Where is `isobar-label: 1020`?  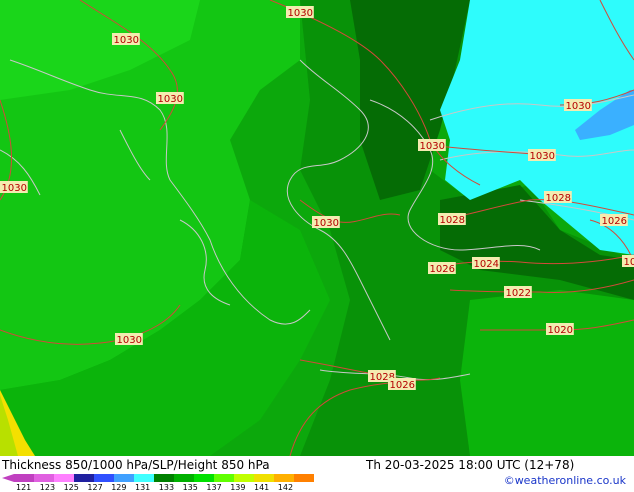 isobar-label: 1020 is located at coordinates (560, 330).